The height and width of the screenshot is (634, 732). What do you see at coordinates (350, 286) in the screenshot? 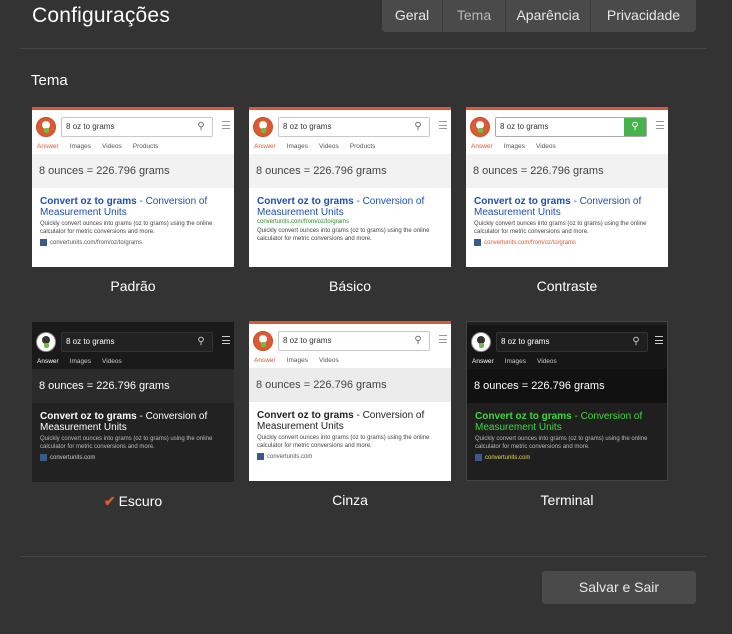
I see `theme-label: Básico` at bounding box center [350, 286].